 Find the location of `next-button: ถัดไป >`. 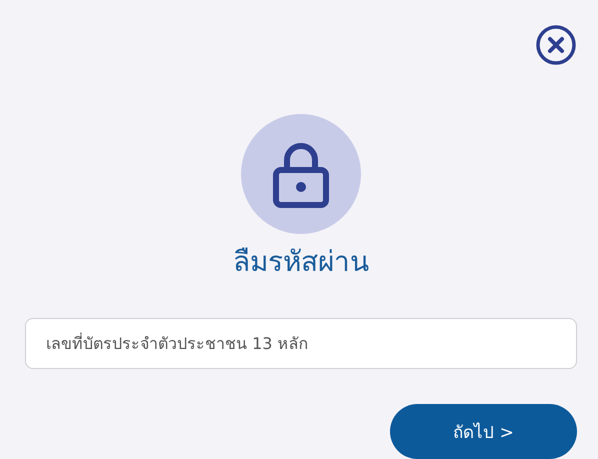

next-button: ถัดไป > is located at coordinates (483, 431).